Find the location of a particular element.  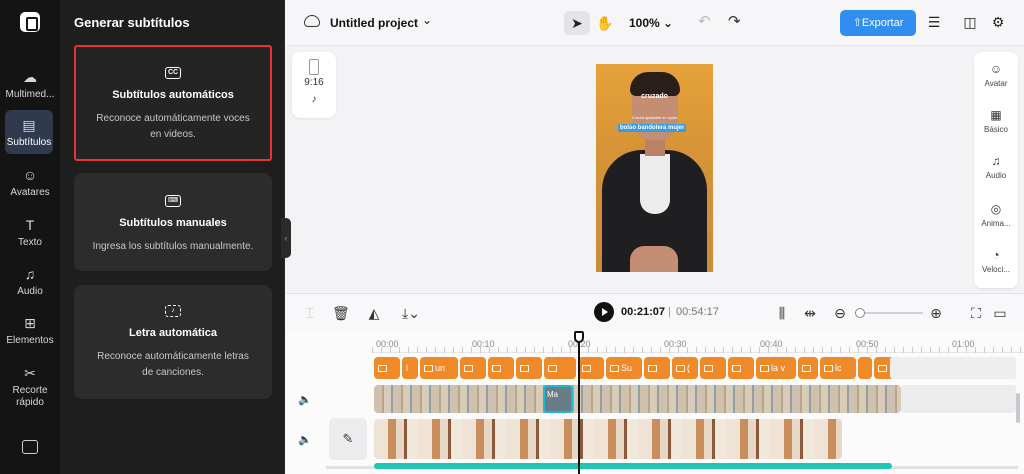

playhead-handle is located at coordinates (579, 337).